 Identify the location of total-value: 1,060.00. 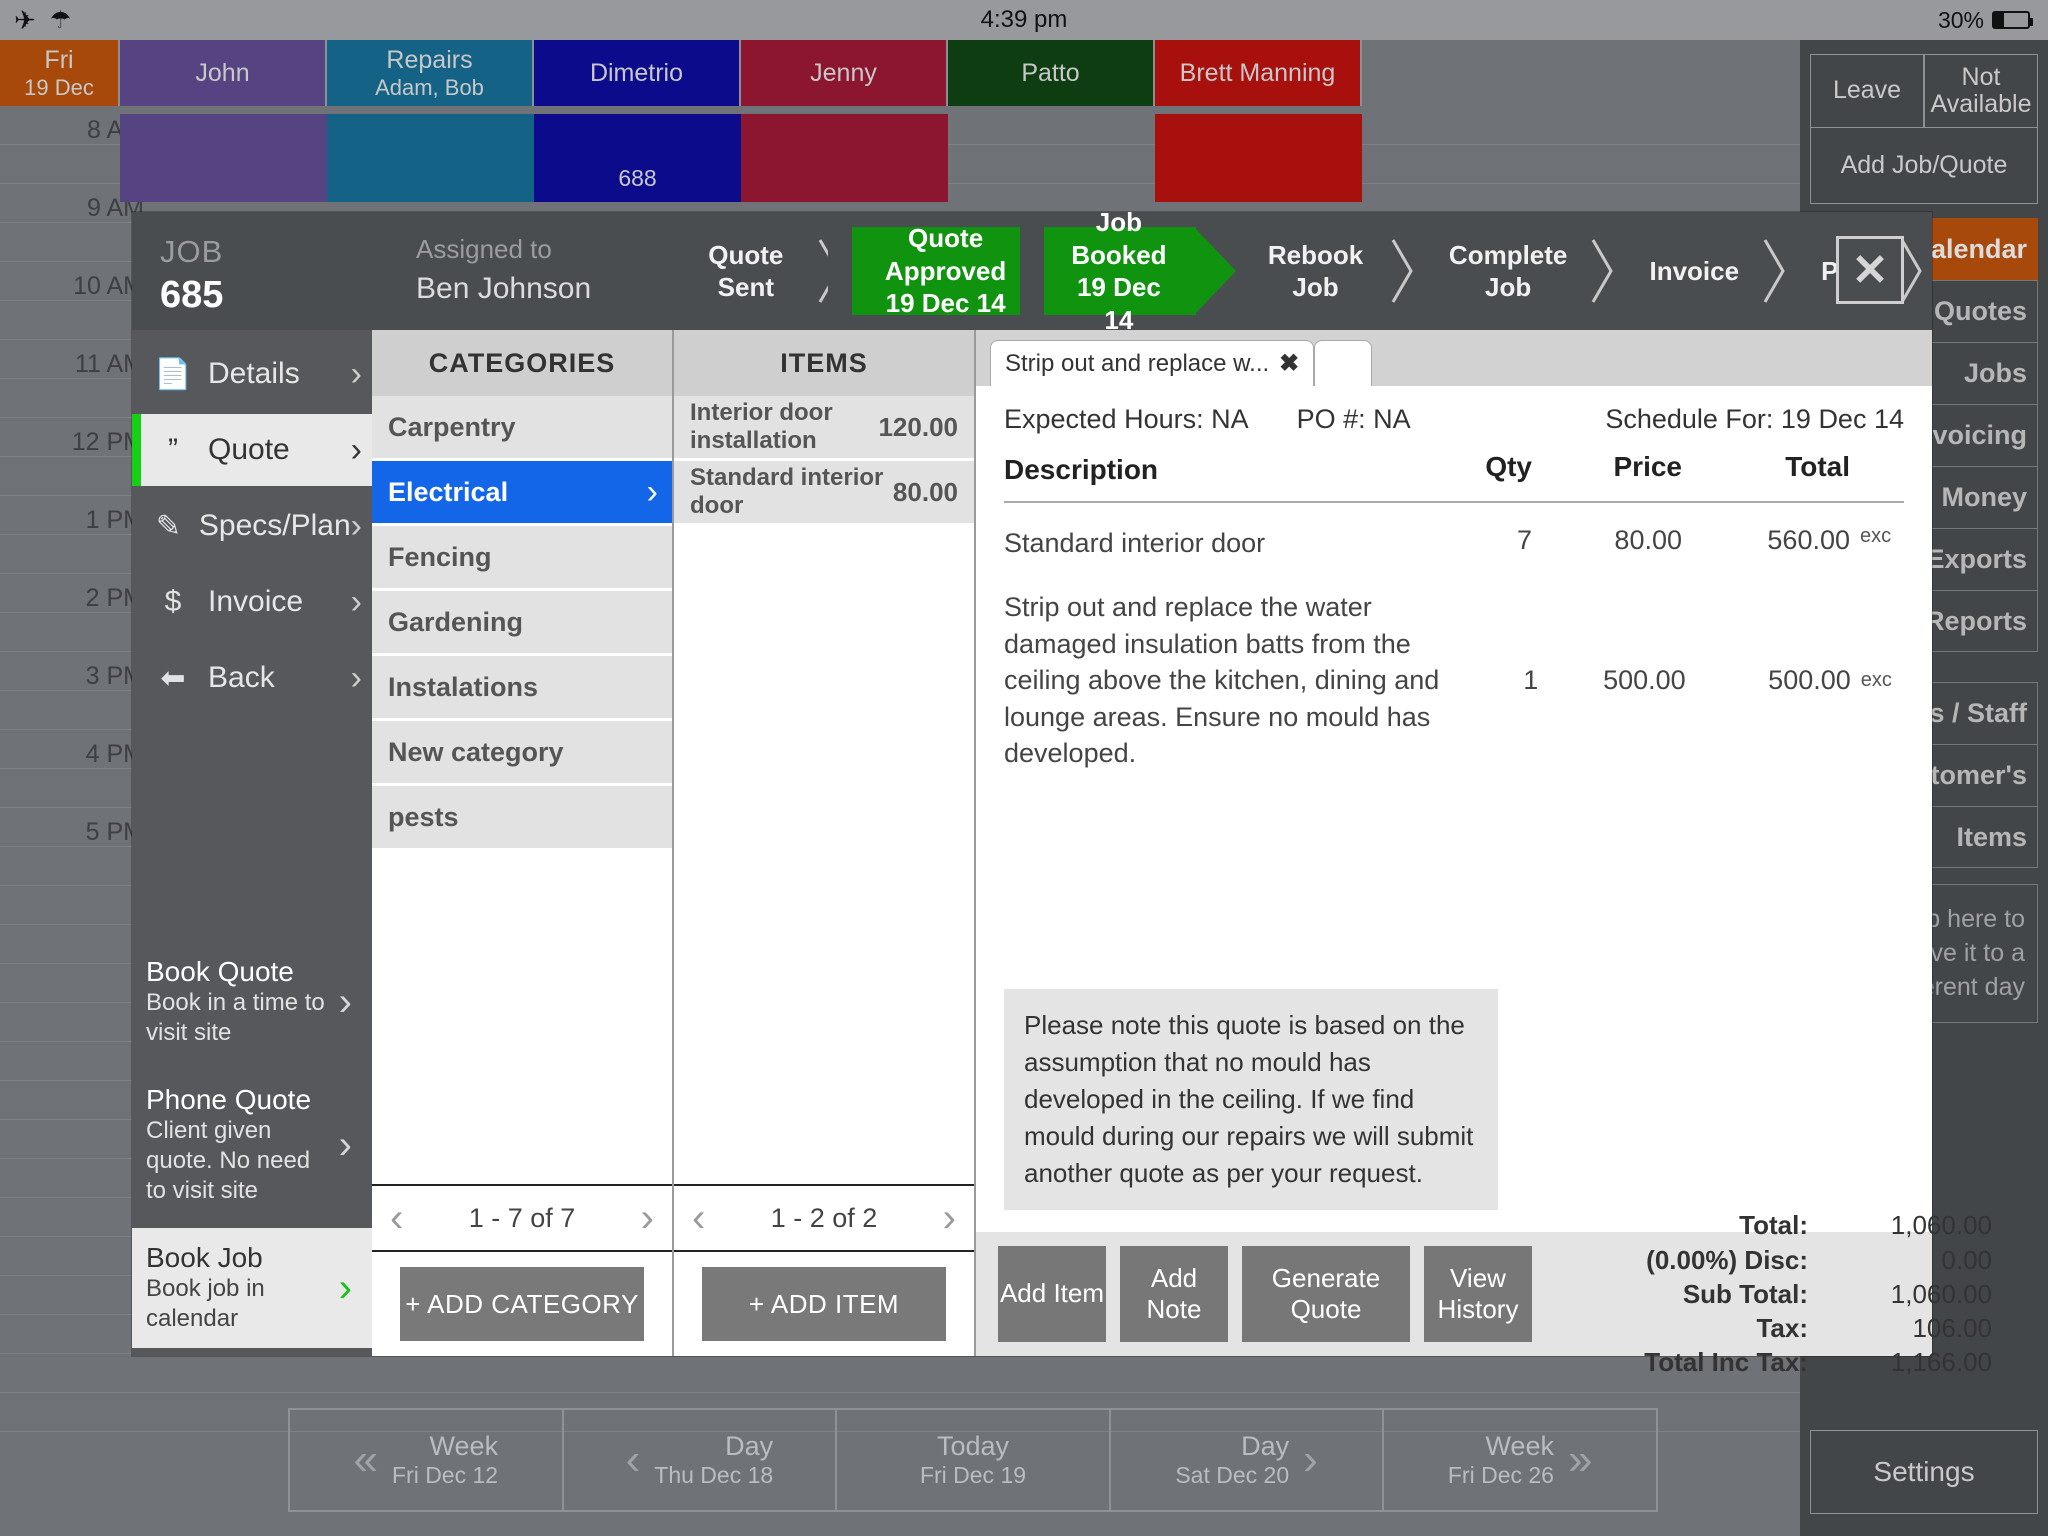
(1941, 1225).